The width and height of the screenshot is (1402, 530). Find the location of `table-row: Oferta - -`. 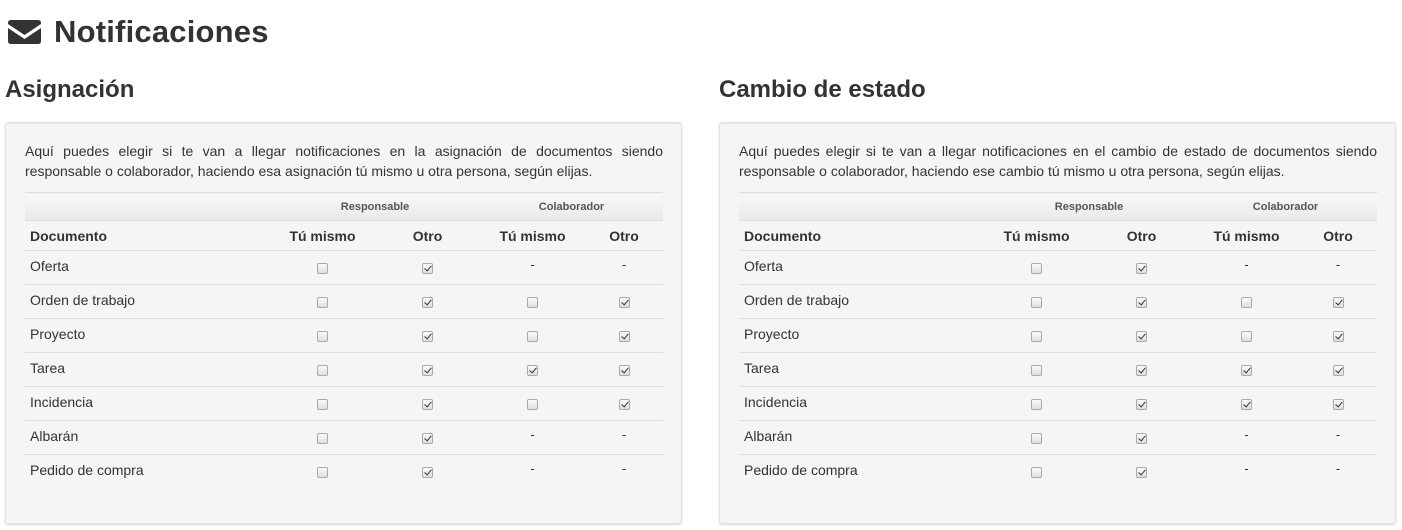

table-row: Oferta - - is located at coordinates (344, 267).